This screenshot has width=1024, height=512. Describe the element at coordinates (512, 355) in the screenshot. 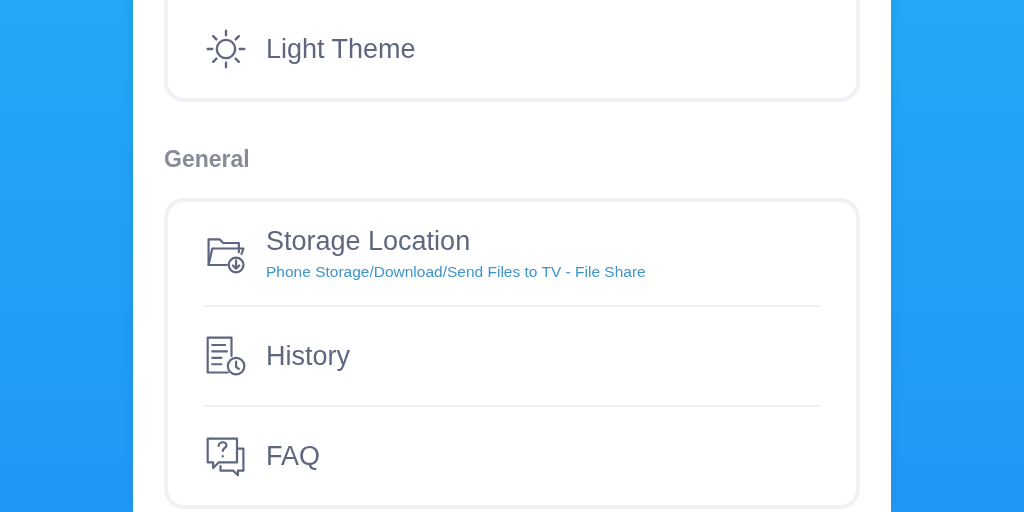

I see `settings-item: History` at that location.